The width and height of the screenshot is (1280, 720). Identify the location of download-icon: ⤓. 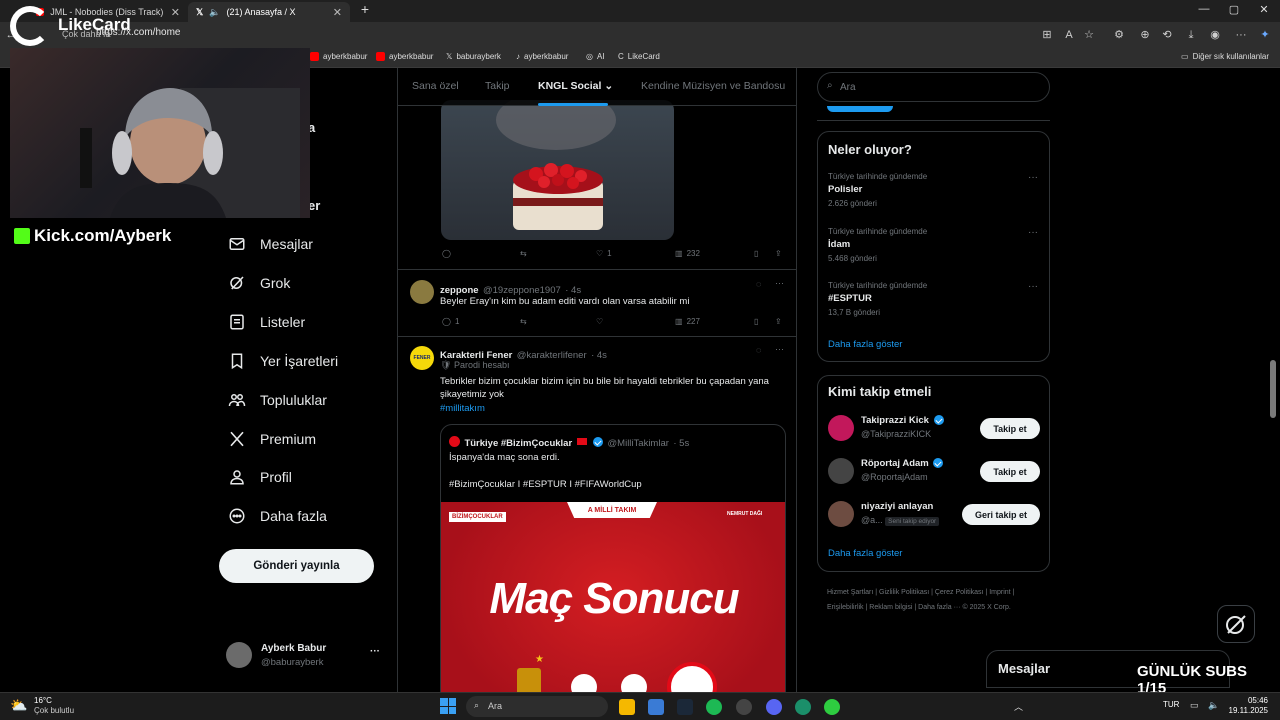
(1191, 35).